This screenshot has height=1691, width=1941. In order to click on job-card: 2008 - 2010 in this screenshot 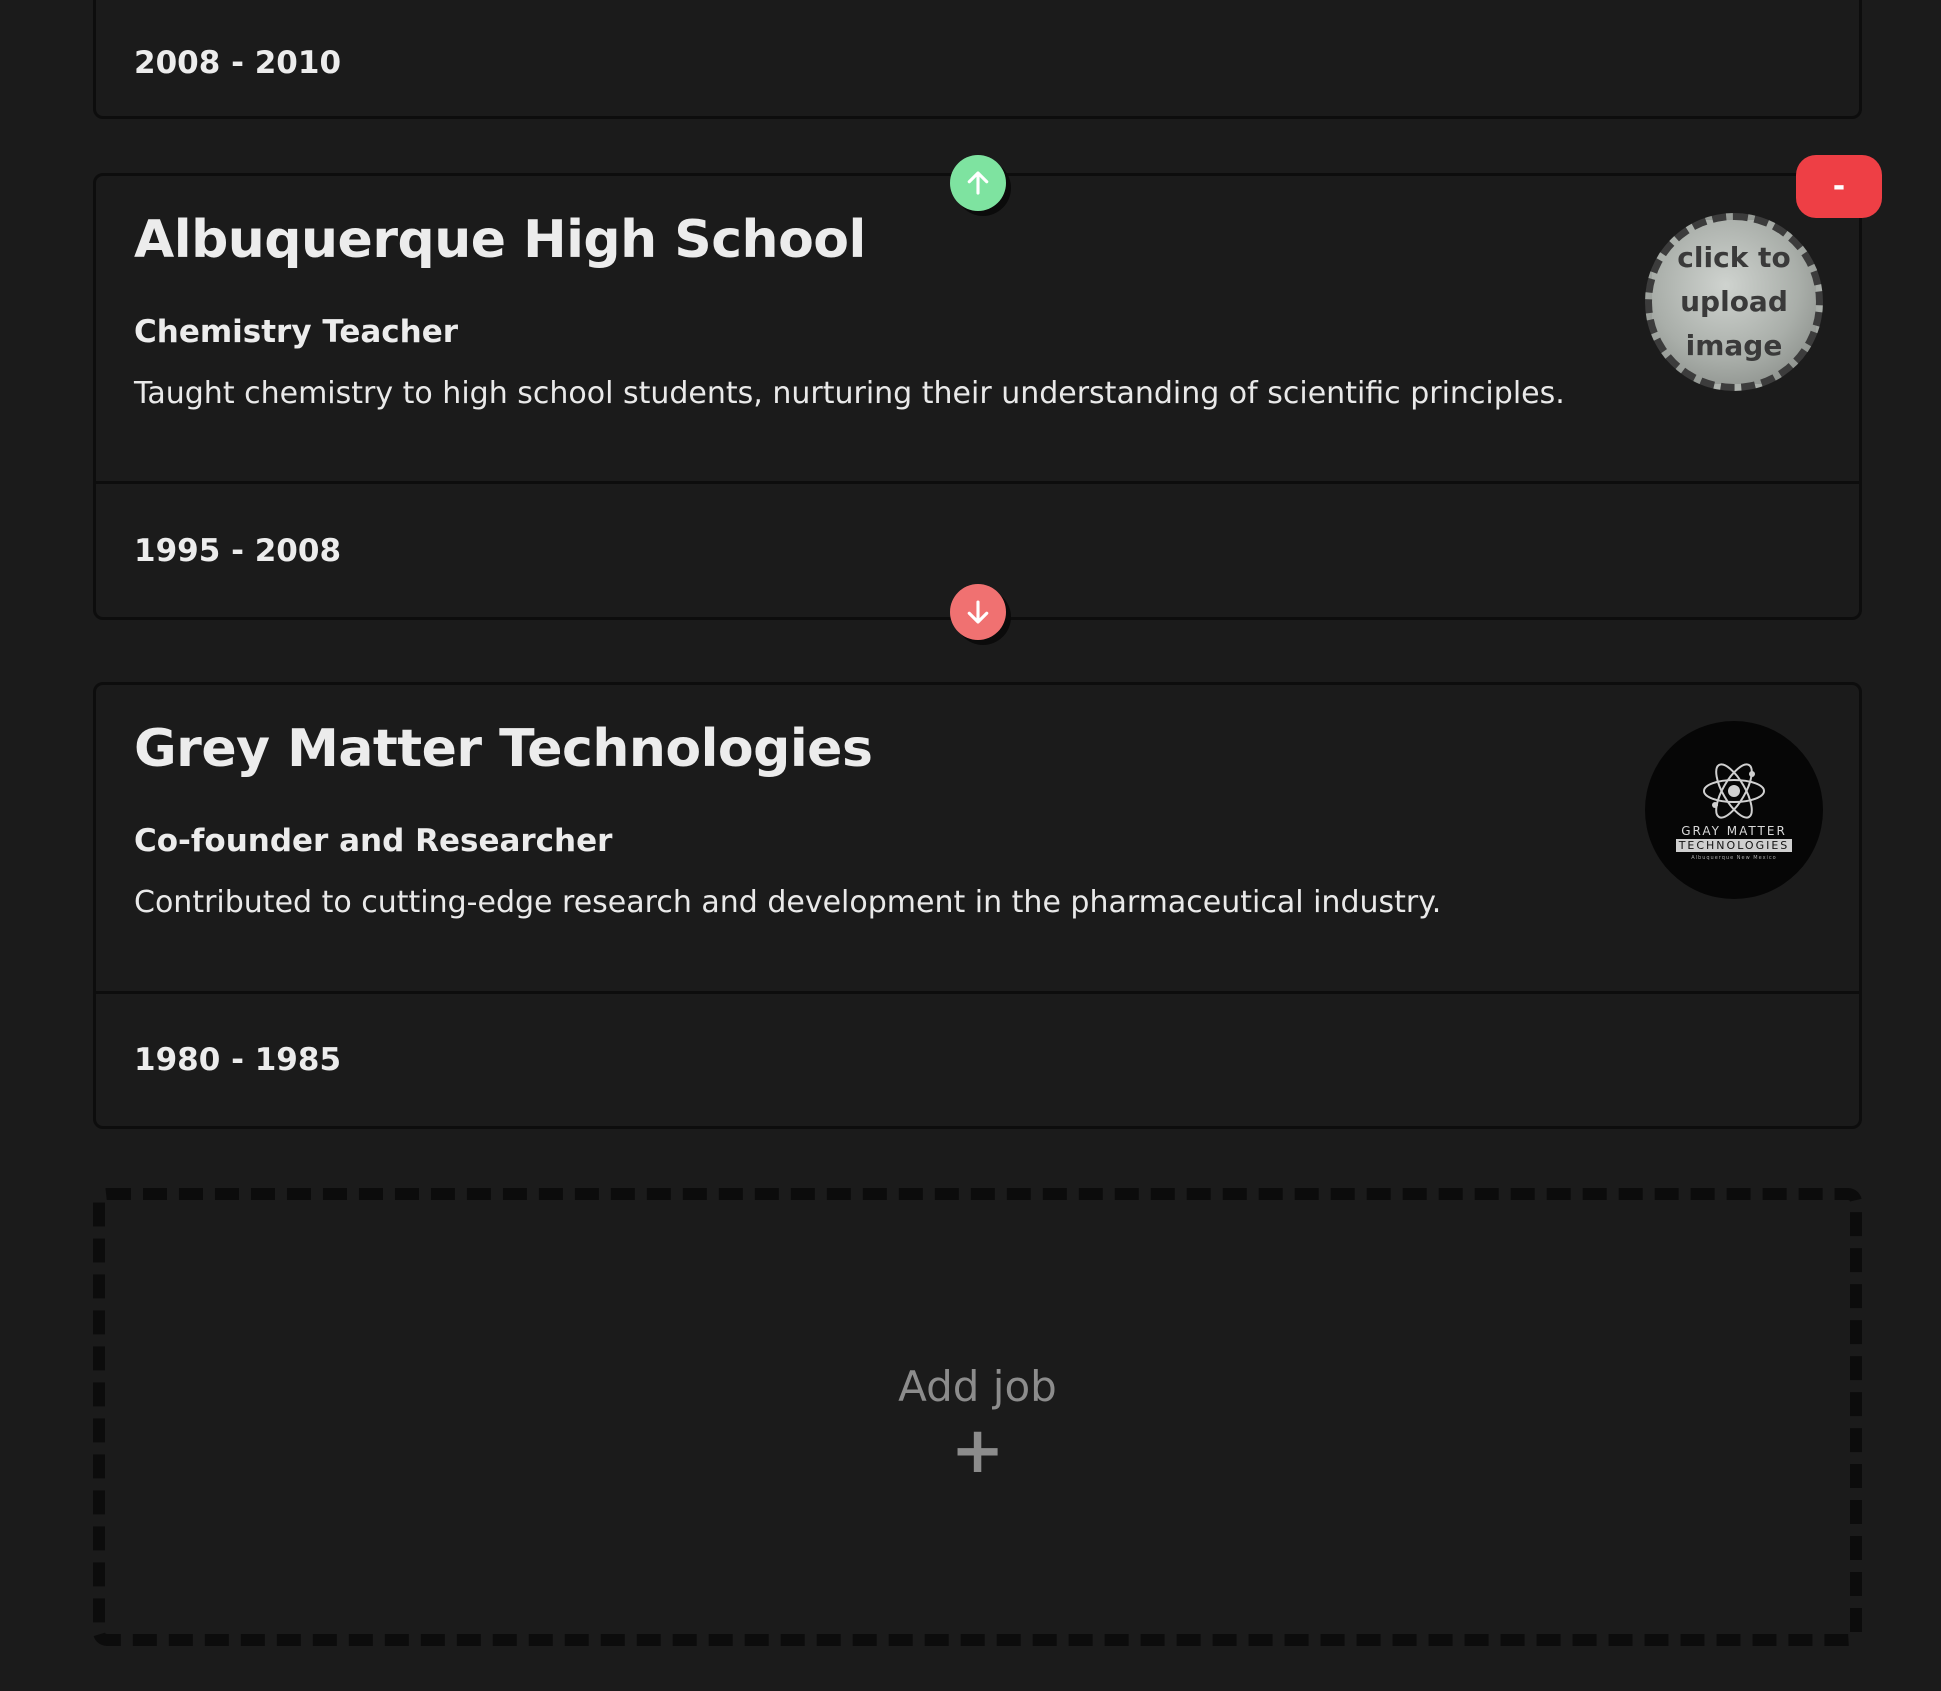, I will do `click(977, 59)`.